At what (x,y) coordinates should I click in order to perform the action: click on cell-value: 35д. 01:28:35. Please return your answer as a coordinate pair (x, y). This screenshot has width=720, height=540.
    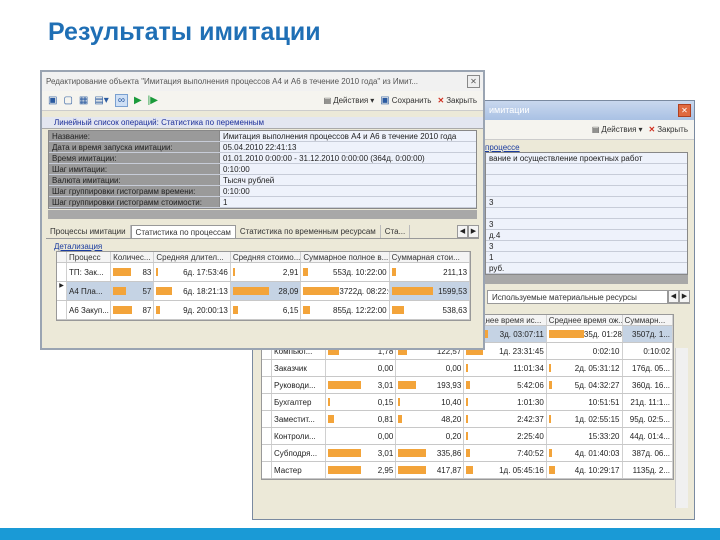
    Looking at the image, I should click on (585, 334).